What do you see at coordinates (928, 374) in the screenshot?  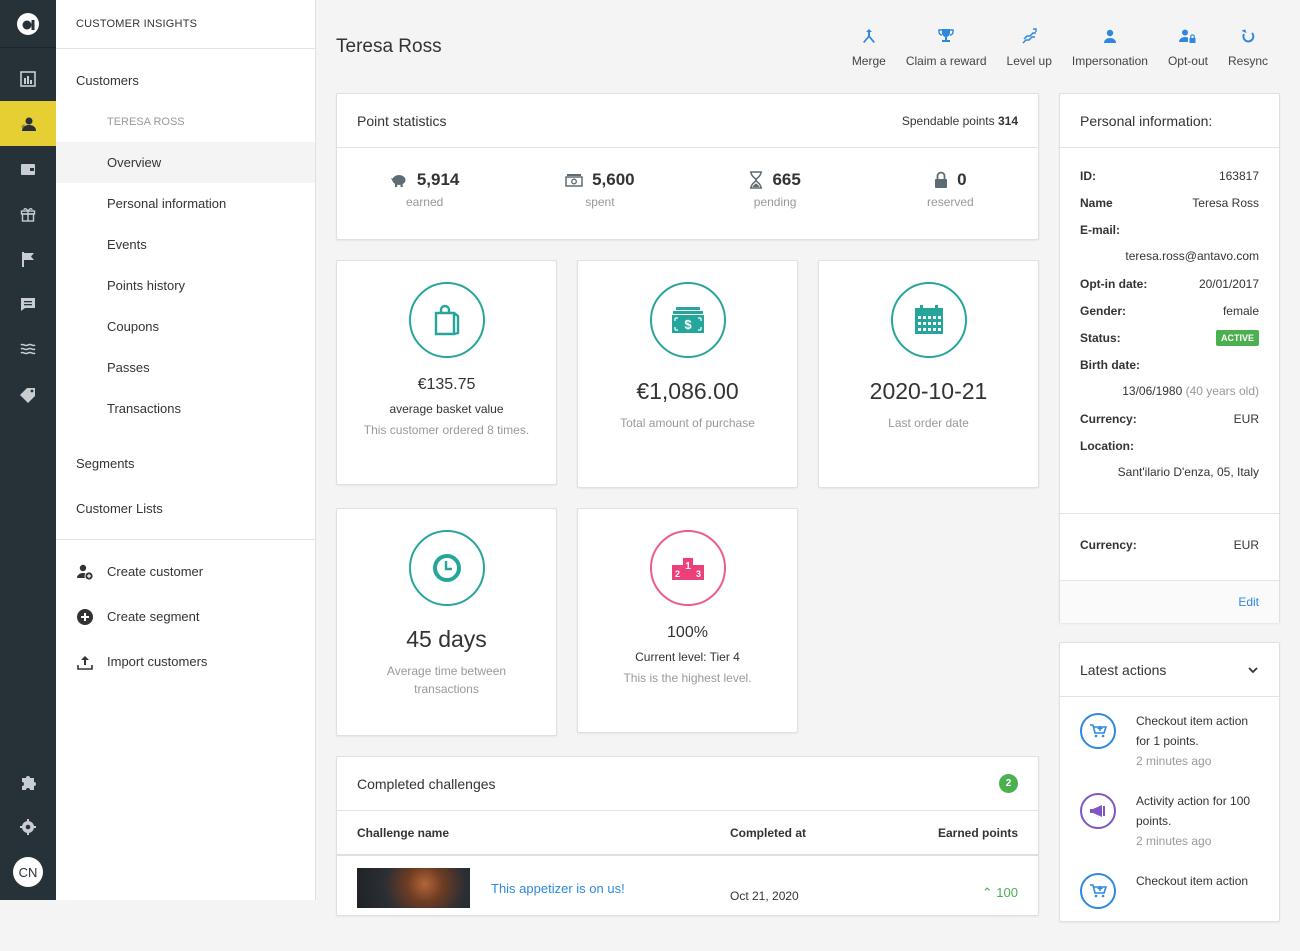 I see `last-order-card: 2020-10-21 Last order date` at bounding box center [928, 374].